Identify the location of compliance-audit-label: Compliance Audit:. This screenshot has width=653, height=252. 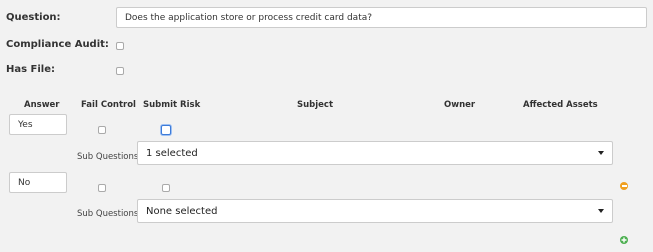
(57, 44).